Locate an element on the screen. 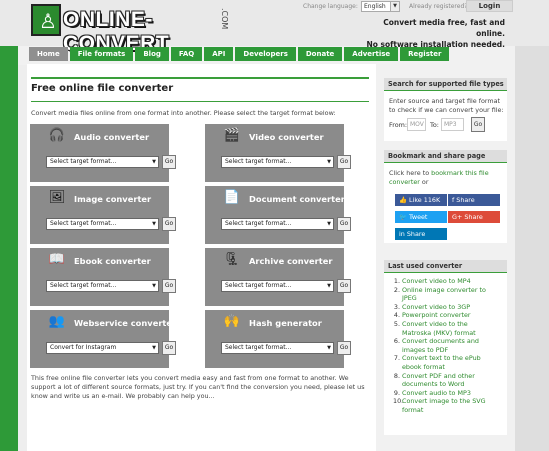  film-icon: 🎬 is located at coordinates (232, 135).